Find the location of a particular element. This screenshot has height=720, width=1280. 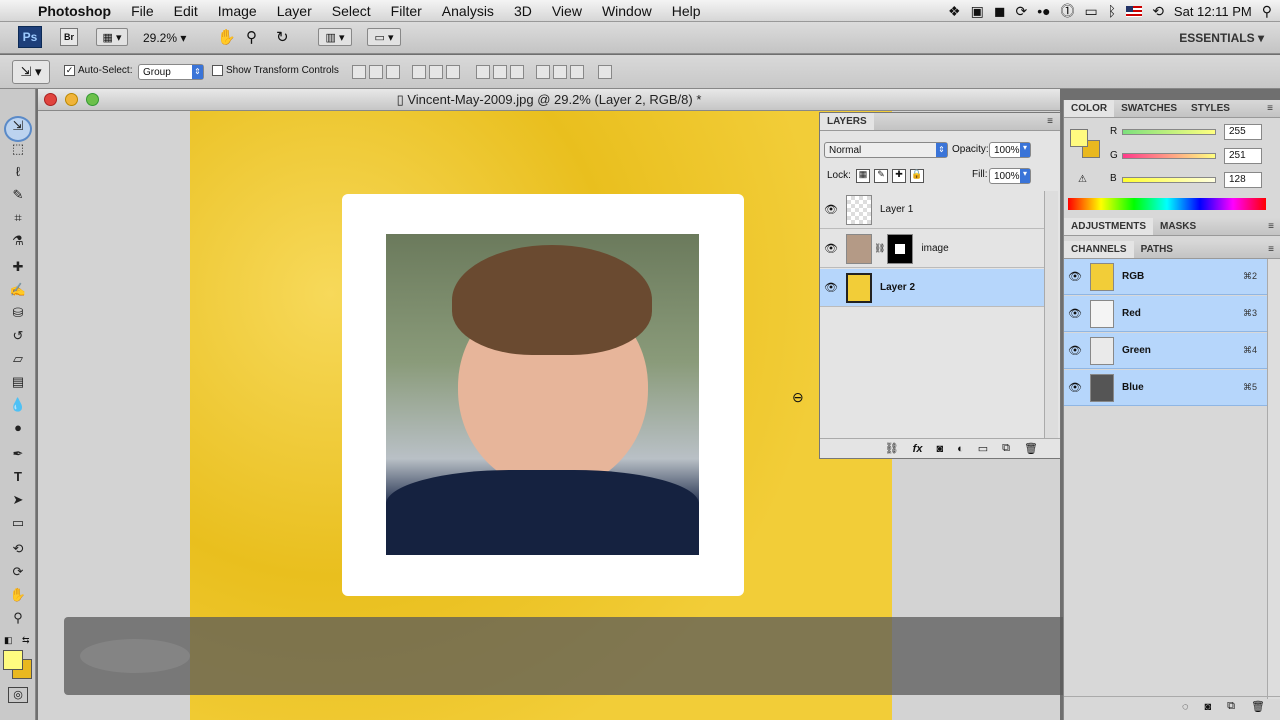

3d-orbit-icon: ⟳ is located at coordinates (18, 573).